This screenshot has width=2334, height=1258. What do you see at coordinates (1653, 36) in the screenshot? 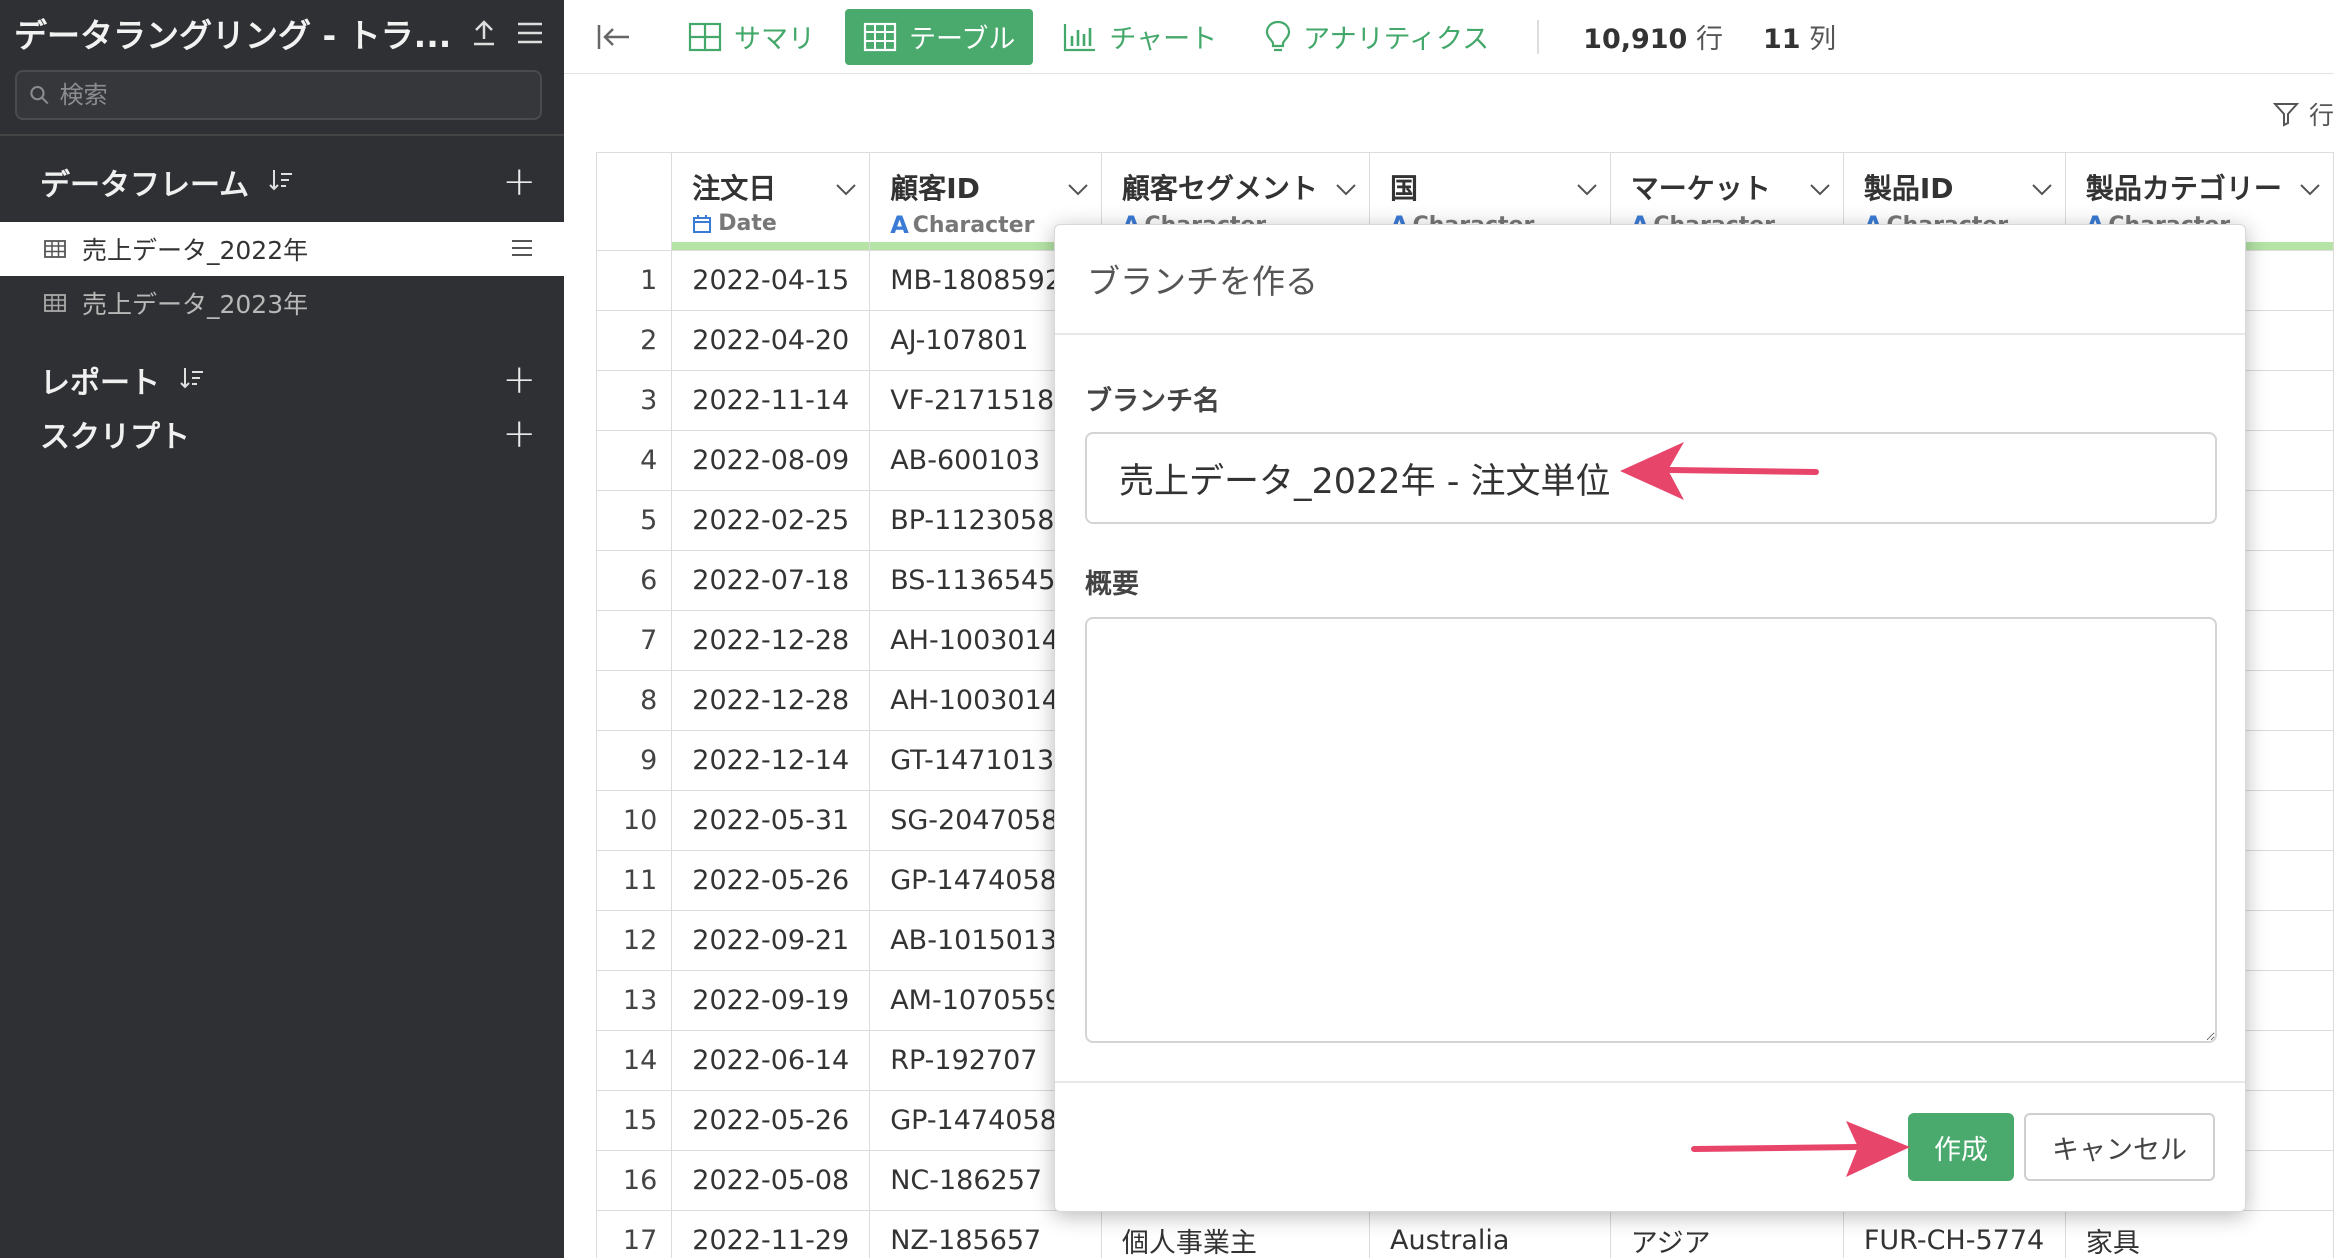
I see `row-count: 10,910 行` at bounding box center [1653, 36].